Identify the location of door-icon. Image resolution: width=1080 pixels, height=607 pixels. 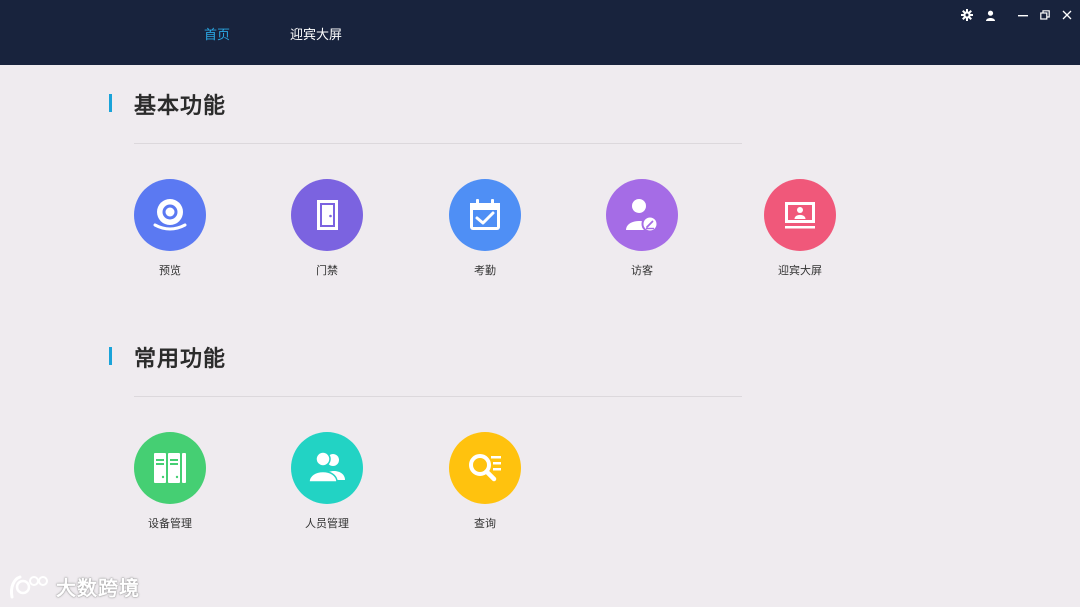
(327, 215).